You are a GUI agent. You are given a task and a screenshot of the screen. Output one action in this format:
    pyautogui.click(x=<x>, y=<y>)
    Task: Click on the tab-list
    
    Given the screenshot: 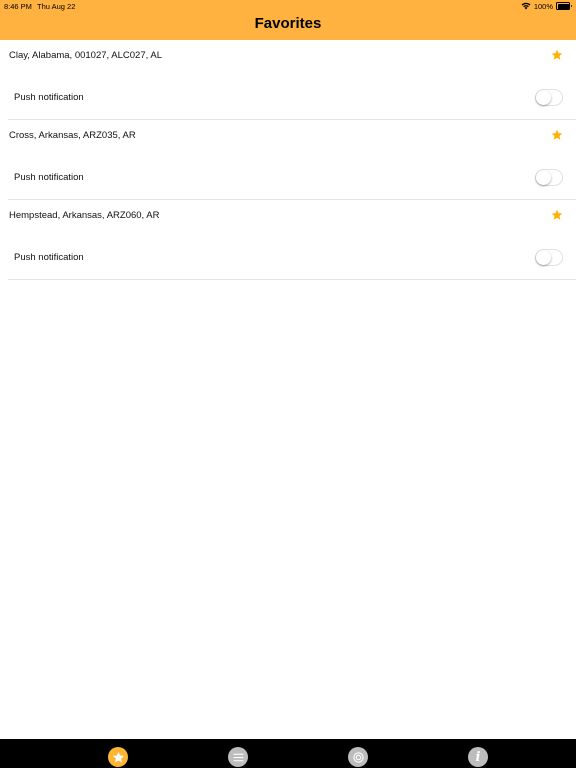 What is the action you would take?
    pyautogui.click(x=238, y=757)
    